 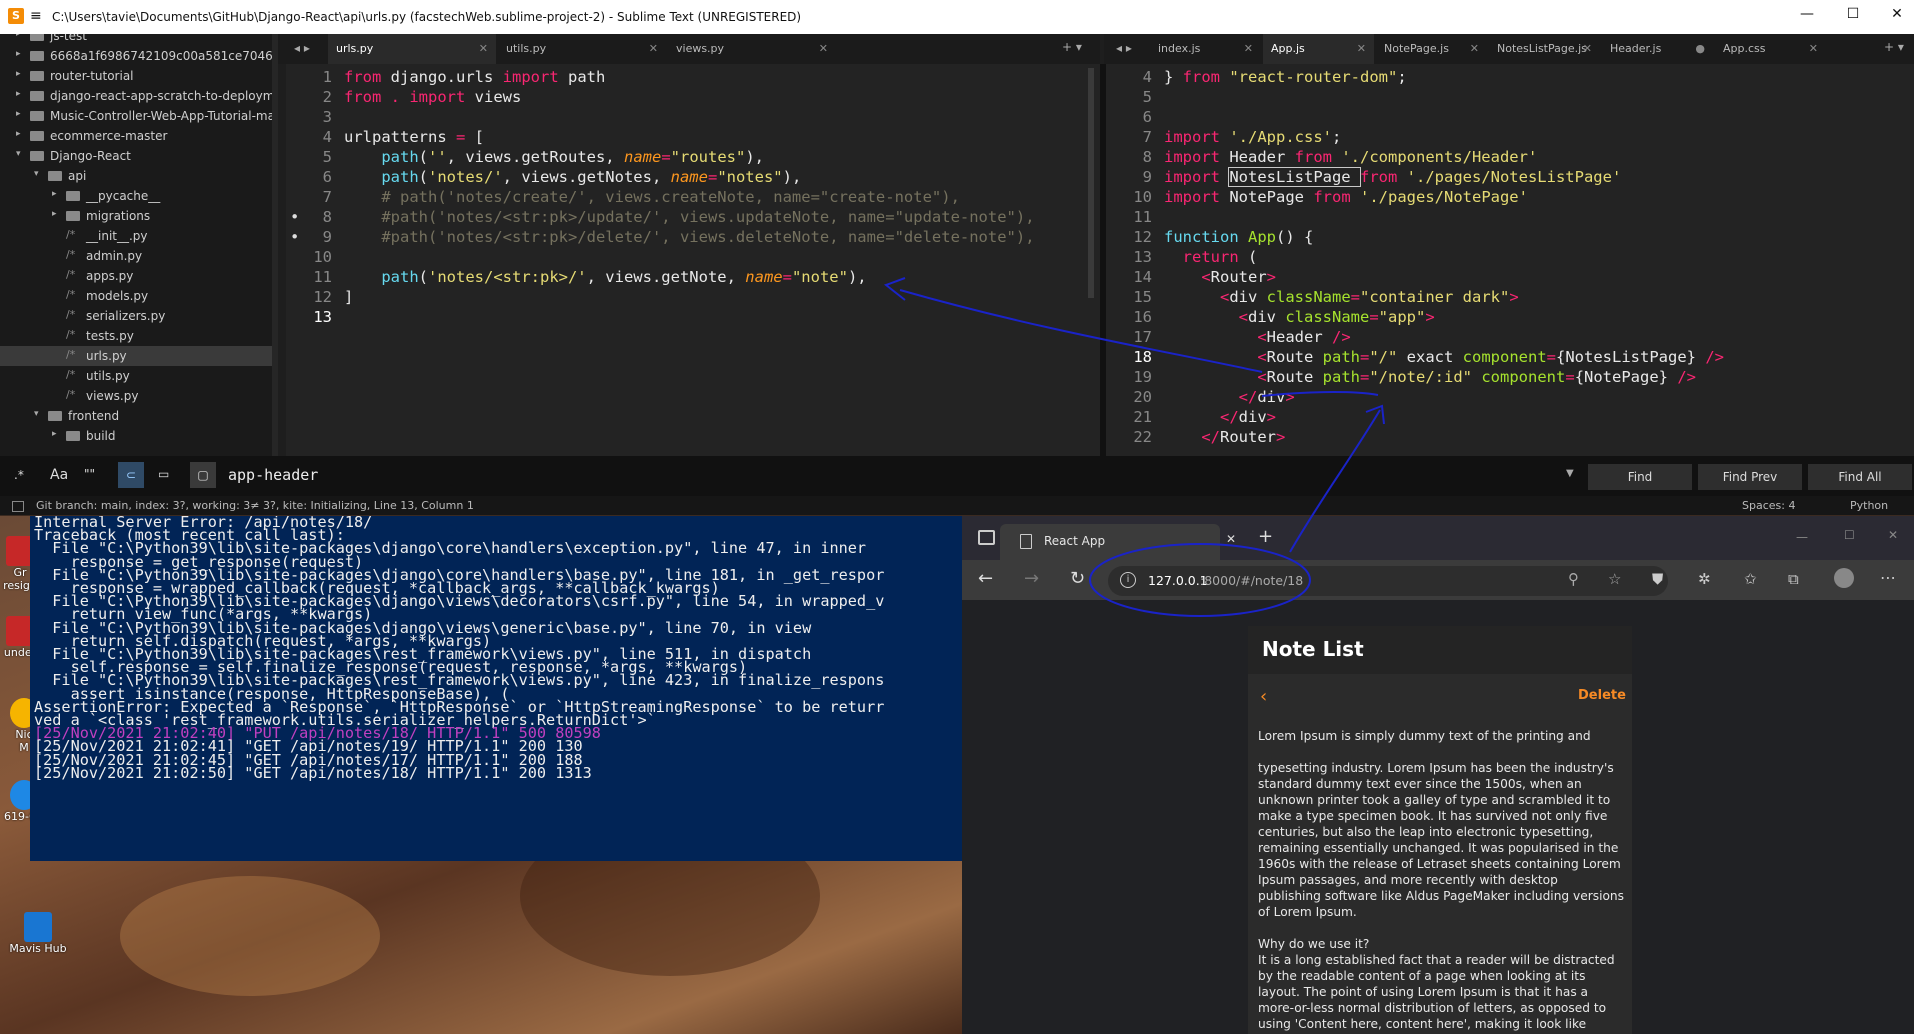 What do you see at coordinates (1350, 157) in the screenshot?
I see `code-line: import Header from './components/Header'` at bounding box center [1350, 157].